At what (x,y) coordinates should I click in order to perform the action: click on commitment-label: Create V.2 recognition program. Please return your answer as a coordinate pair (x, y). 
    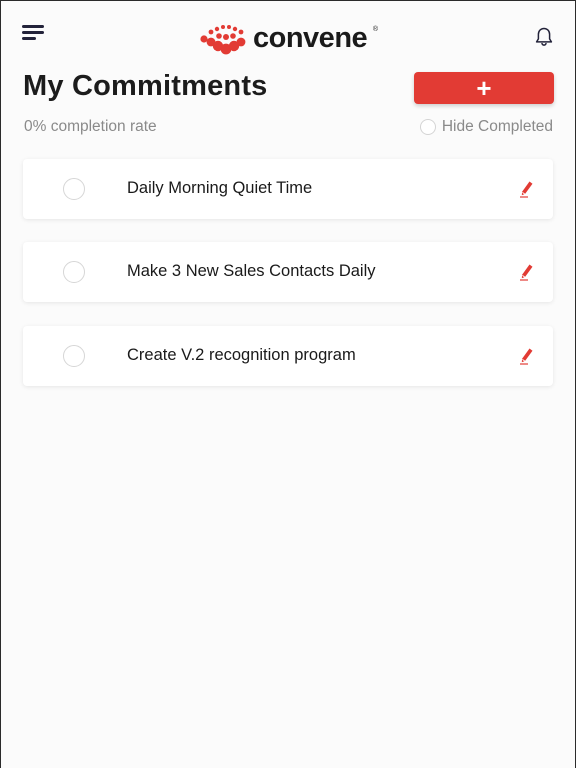
    Looking at the image, I should click on (241, 355).